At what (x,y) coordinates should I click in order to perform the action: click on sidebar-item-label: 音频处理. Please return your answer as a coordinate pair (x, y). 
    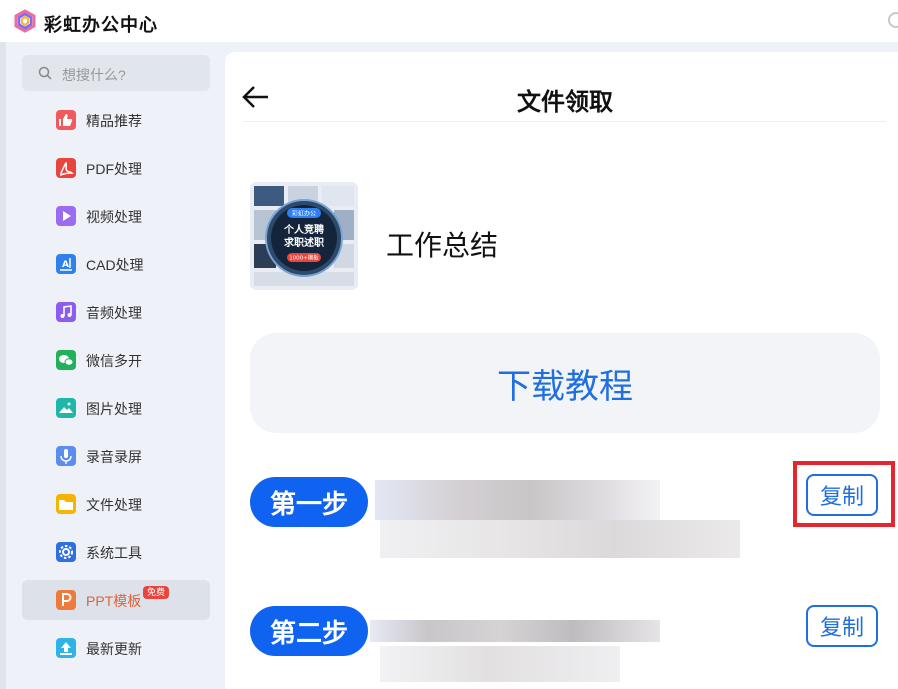
    Looking at the image, I should click on (114, 313).